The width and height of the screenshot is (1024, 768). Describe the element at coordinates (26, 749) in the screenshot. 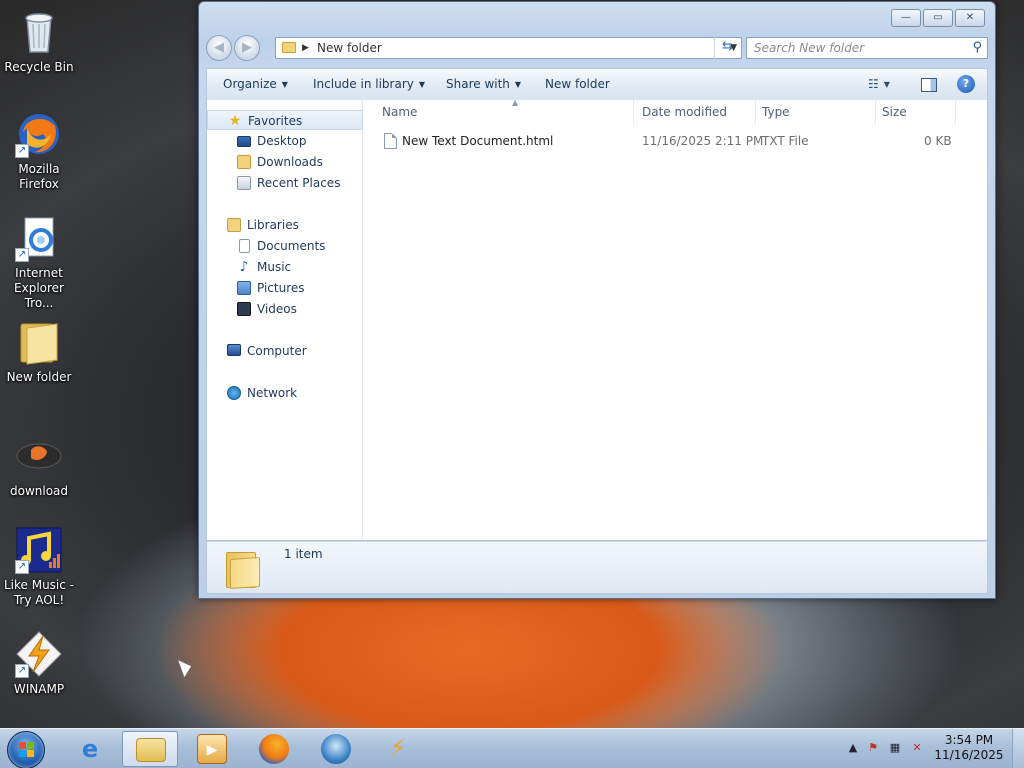

I see `start-button` at that location.